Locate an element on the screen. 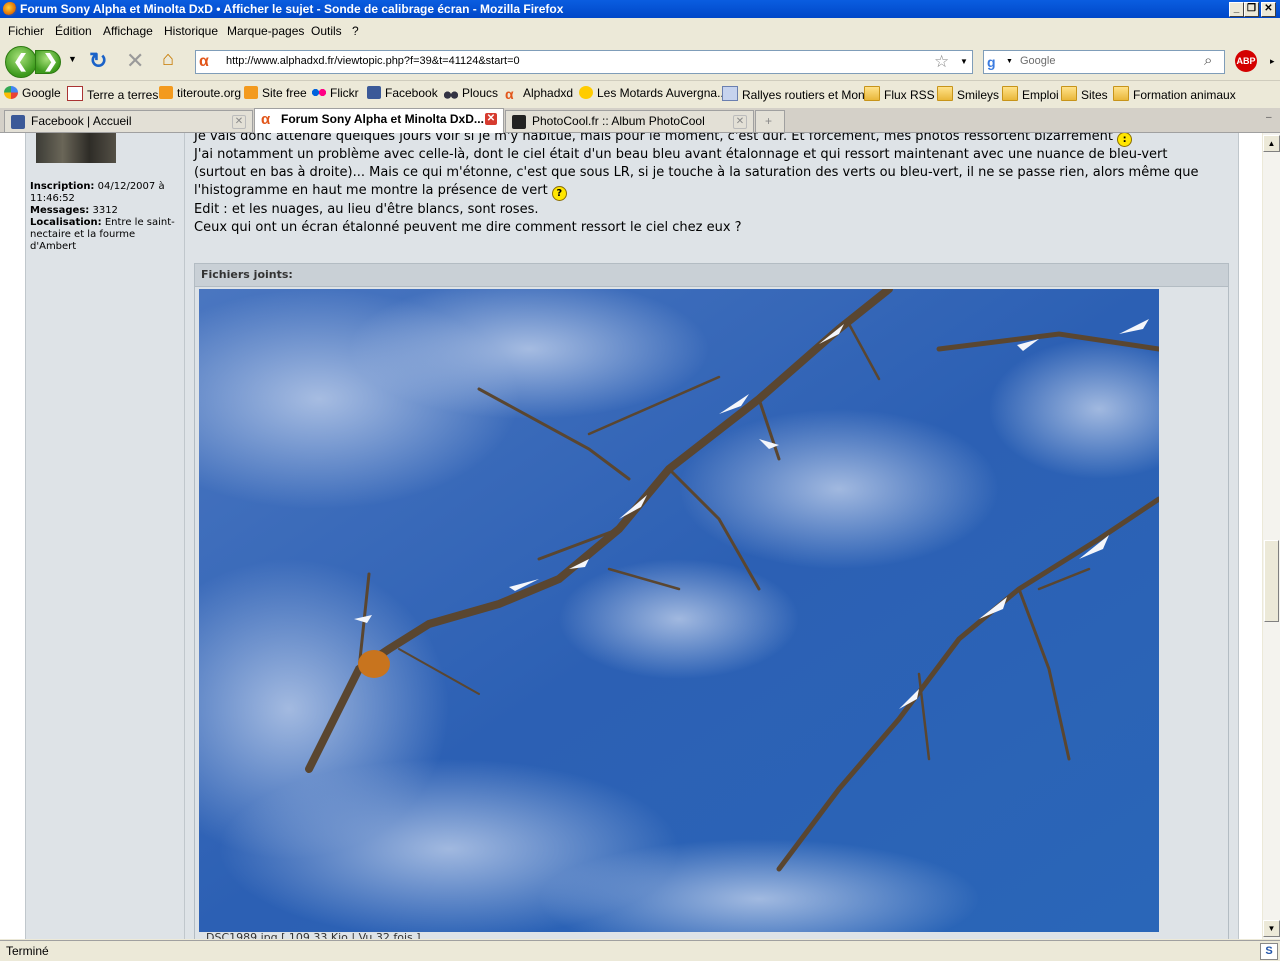 This screenshot has height=961, width=1280. bookmark-label: Site free is located at coordinates (284, 93).